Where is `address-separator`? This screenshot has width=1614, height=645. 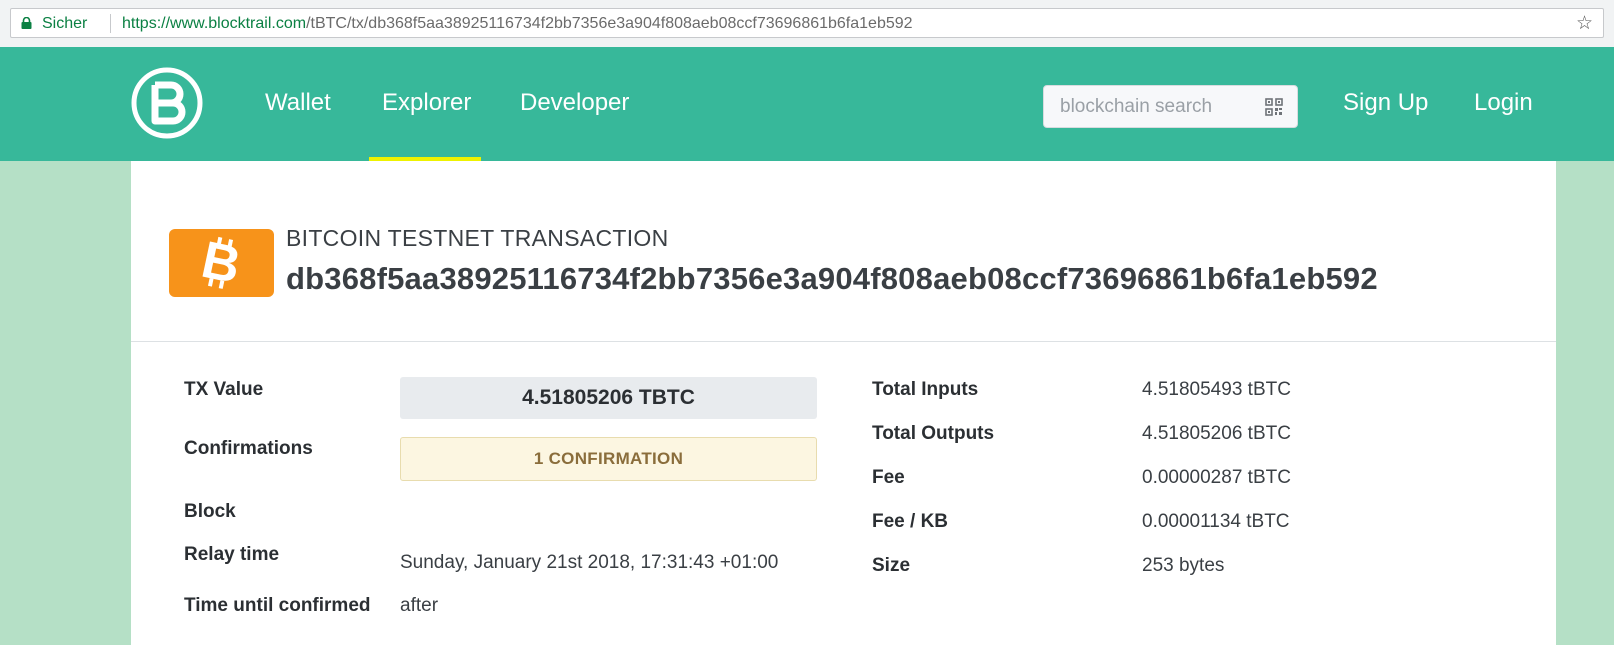
address-separator is located at coordinates (110, 23).